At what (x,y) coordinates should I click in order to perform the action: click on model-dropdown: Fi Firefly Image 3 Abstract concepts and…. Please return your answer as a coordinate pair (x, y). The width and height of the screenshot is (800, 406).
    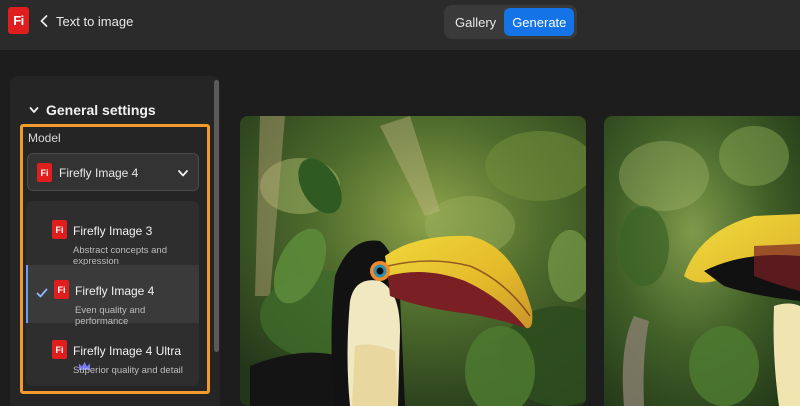
    Looking at the image, I should click on (112, 293).